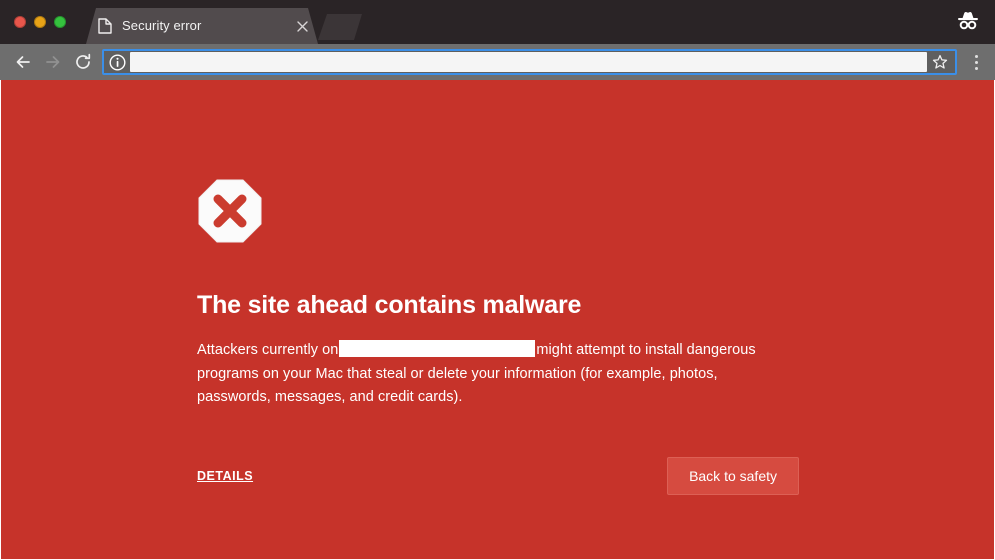  Describe the element at coordinates (340, 27) in the screenshot. I see `new-tab-button` at that location.